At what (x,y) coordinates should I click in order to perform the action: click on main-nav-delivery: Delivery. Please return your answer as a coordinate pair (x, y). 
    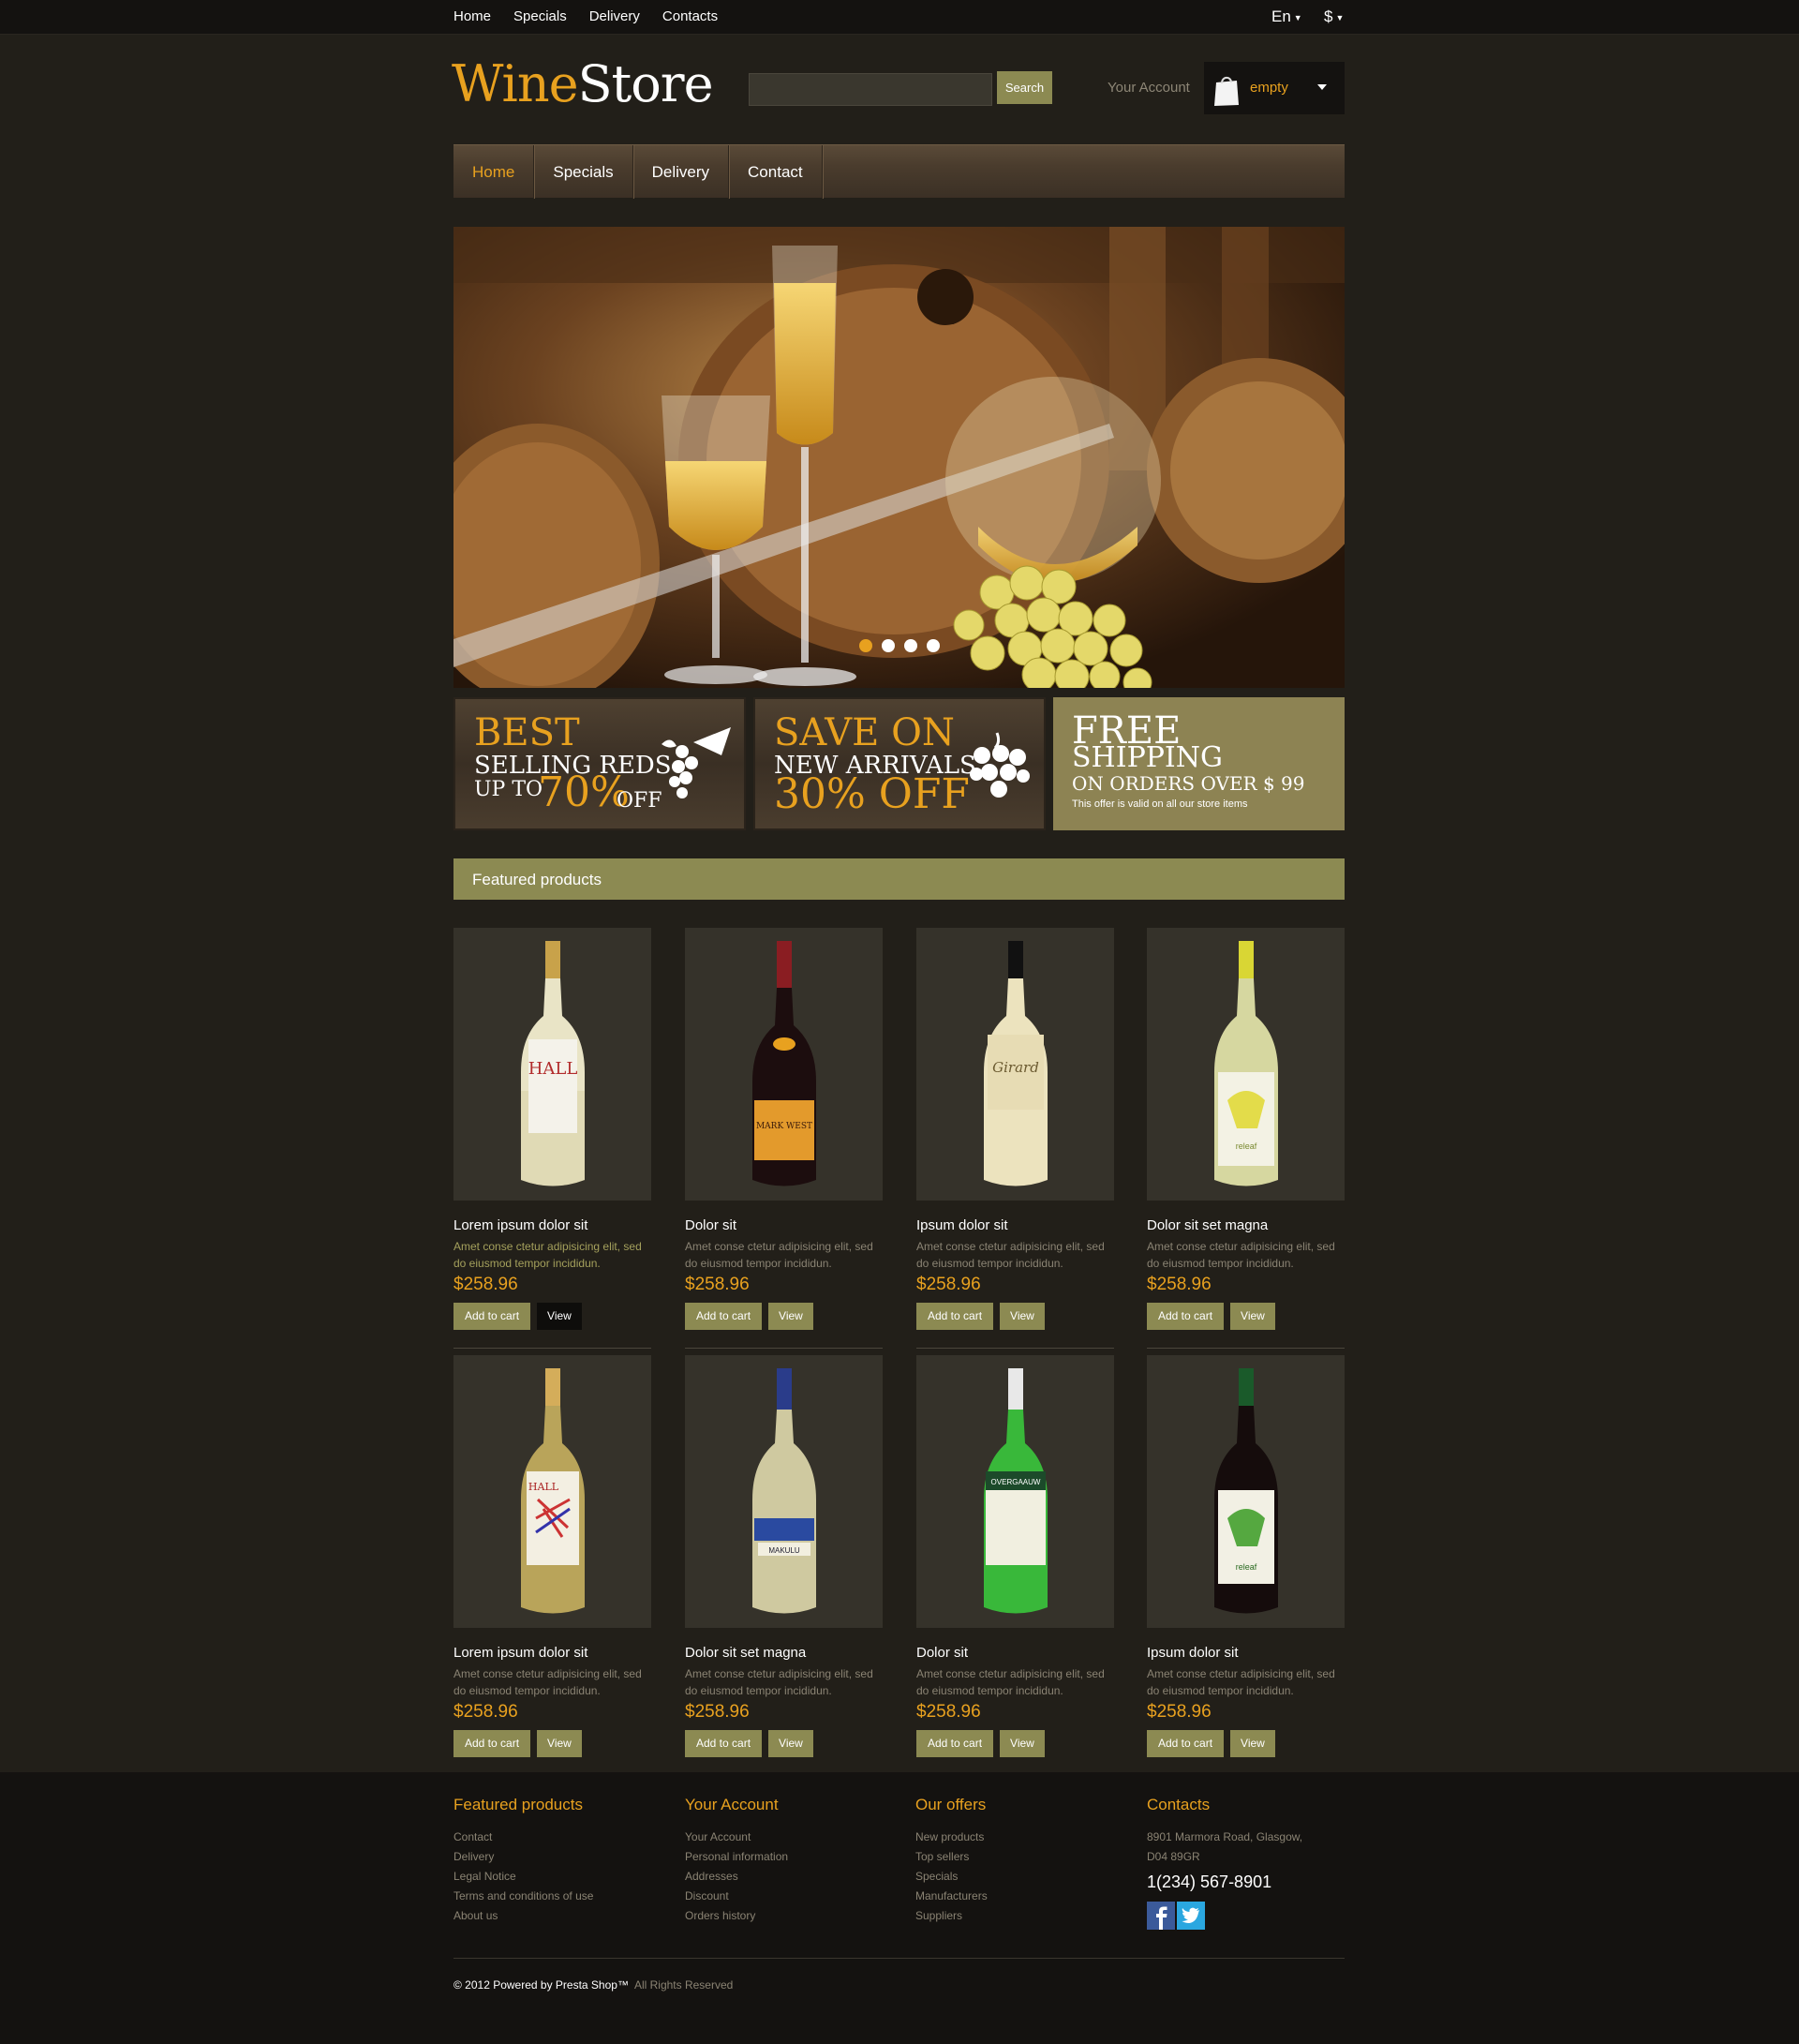
    Looking at the image, I should click on (681, 172).